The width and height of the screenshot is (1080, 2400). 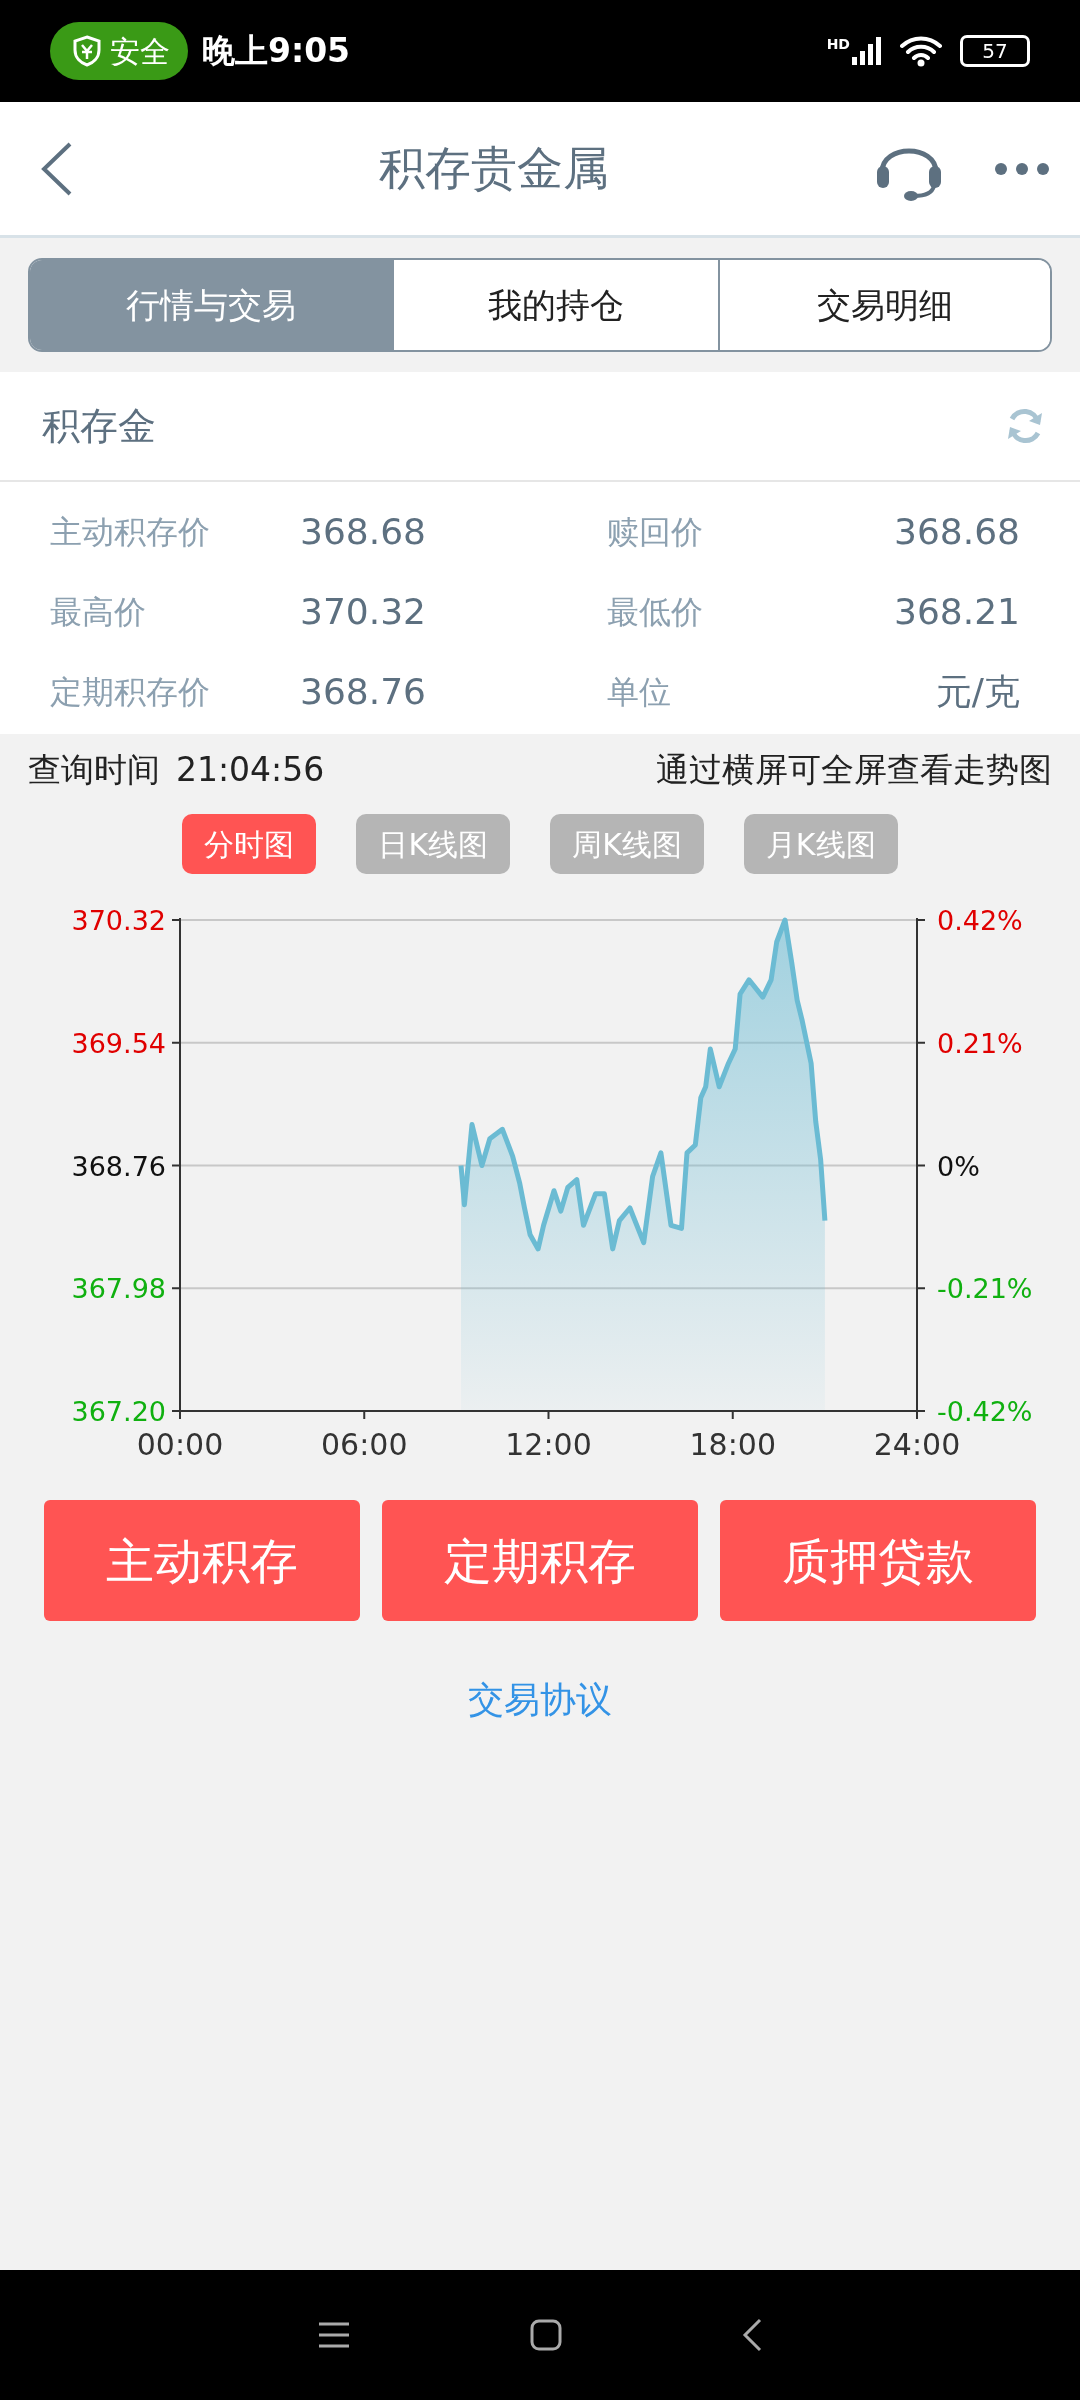 I want to click on action-button: 质押贷款, so click(x=878, y=1560).